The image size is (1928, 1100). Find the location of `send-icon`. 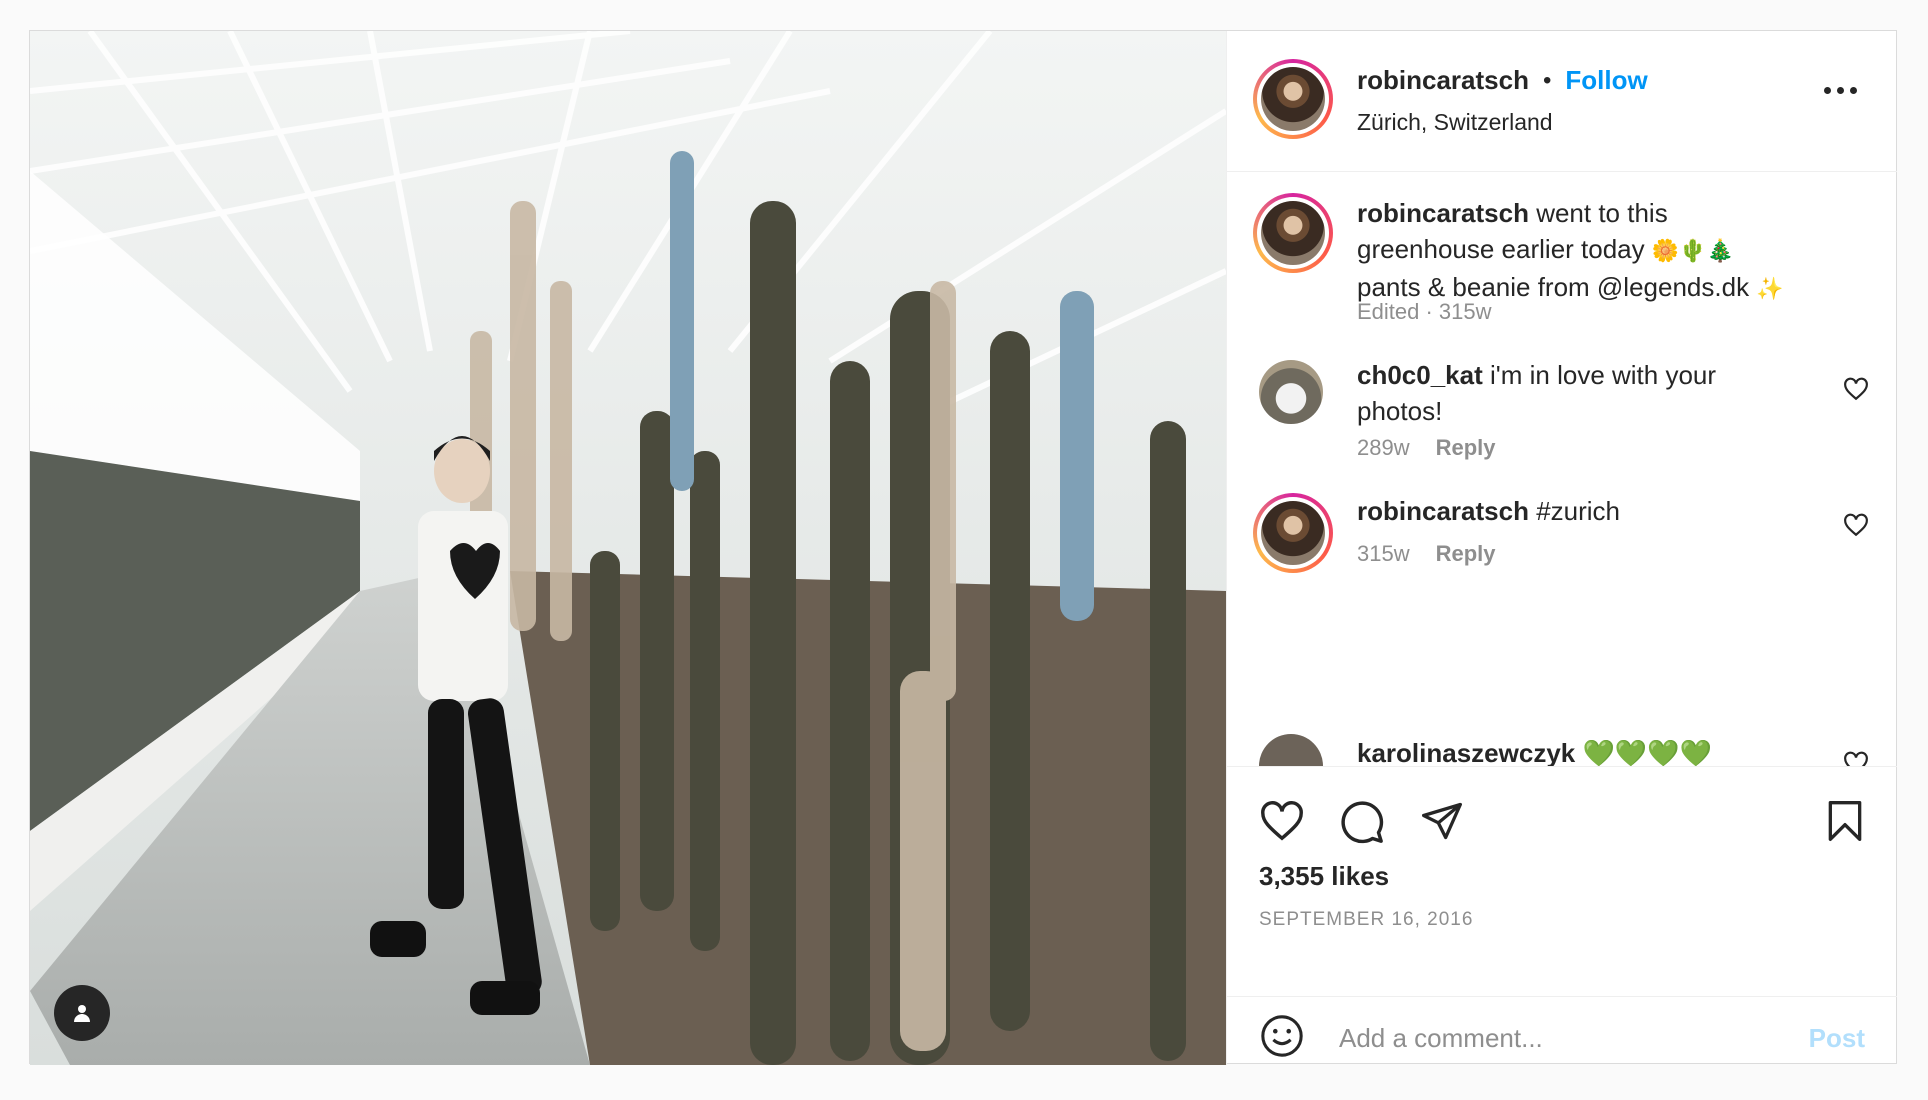

send-icon is located at coordinates (1442, 821).